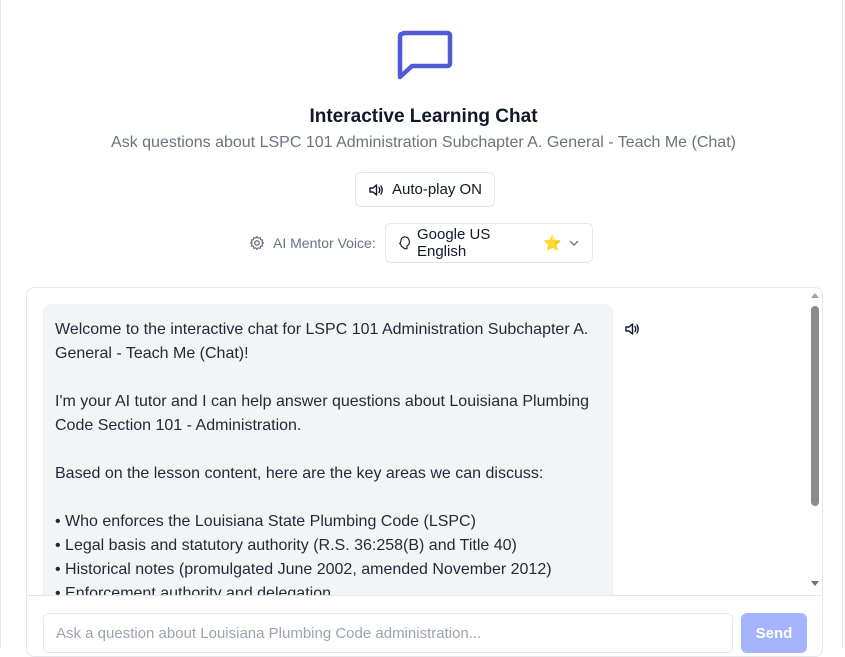 The image size is (845, 657). I want to click on chevron-down-icon, so click(574, 243).